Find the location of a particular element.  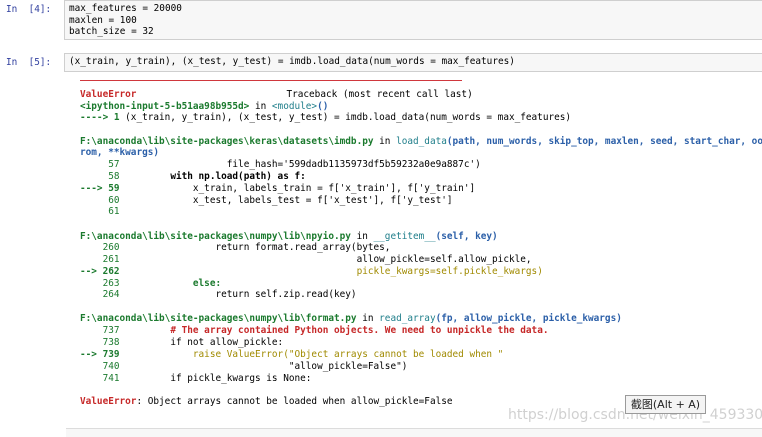

source-line: 61 is located at coordinates (100, 212).